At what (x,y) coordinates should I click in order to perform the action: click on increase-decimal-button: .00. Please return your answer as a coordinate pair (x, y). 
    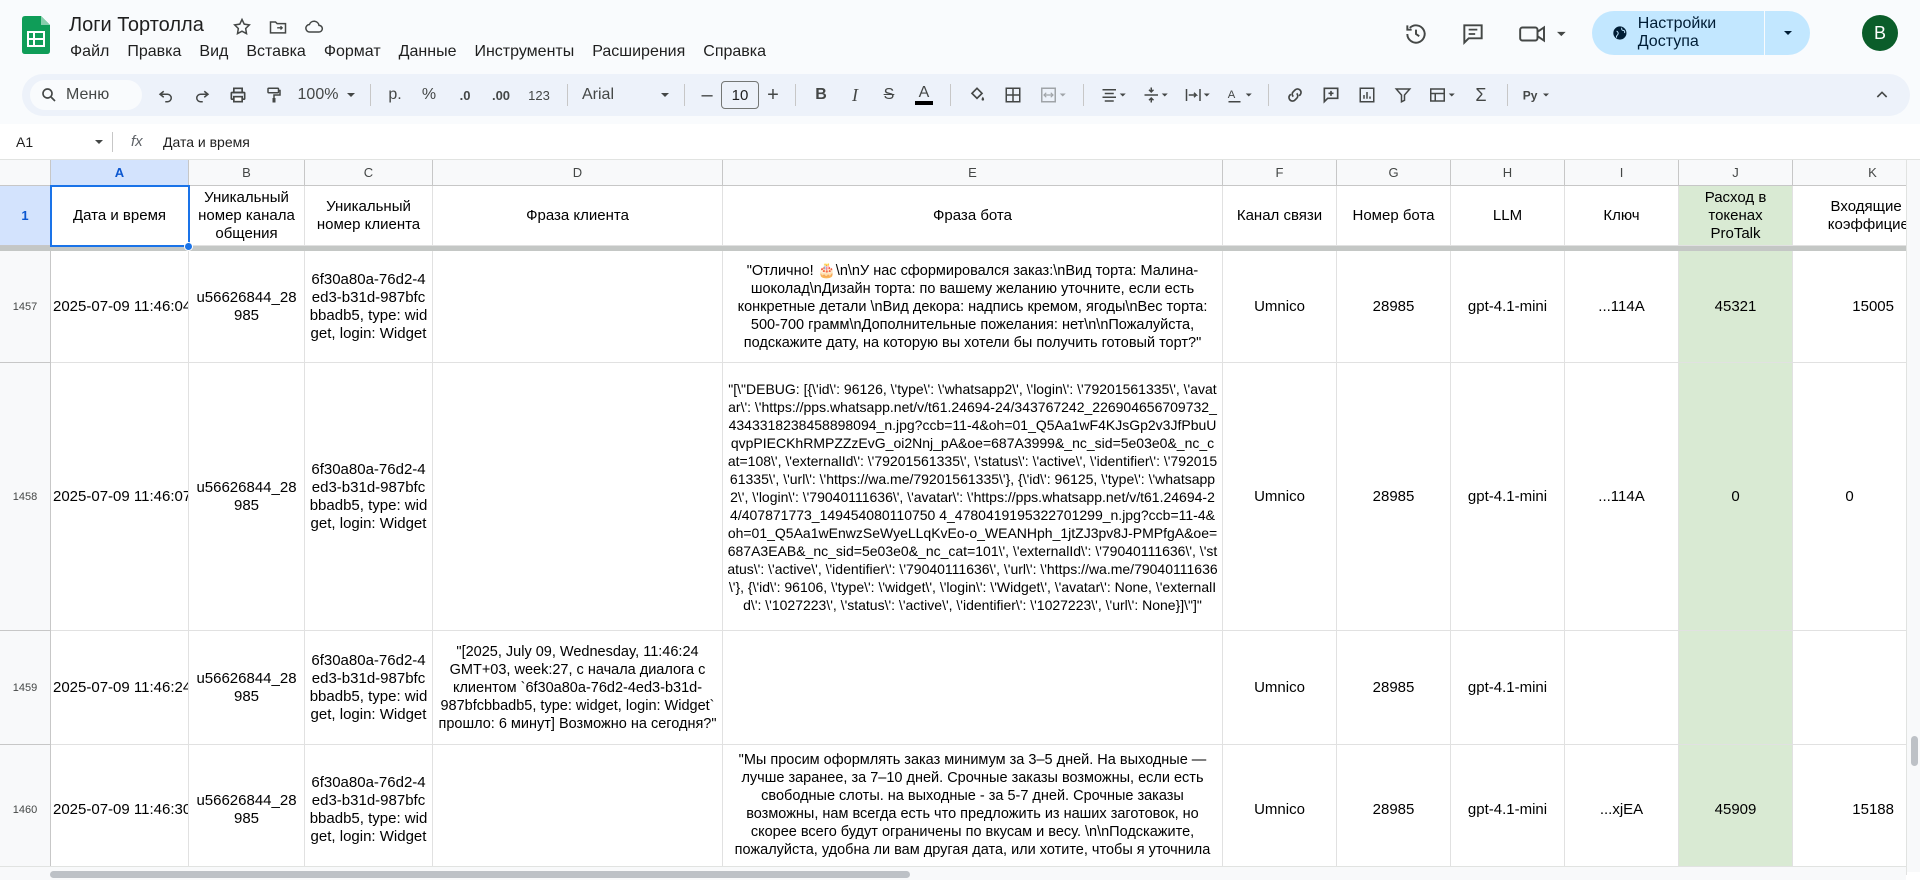
    Looking at the image, I should click on (501, 95).